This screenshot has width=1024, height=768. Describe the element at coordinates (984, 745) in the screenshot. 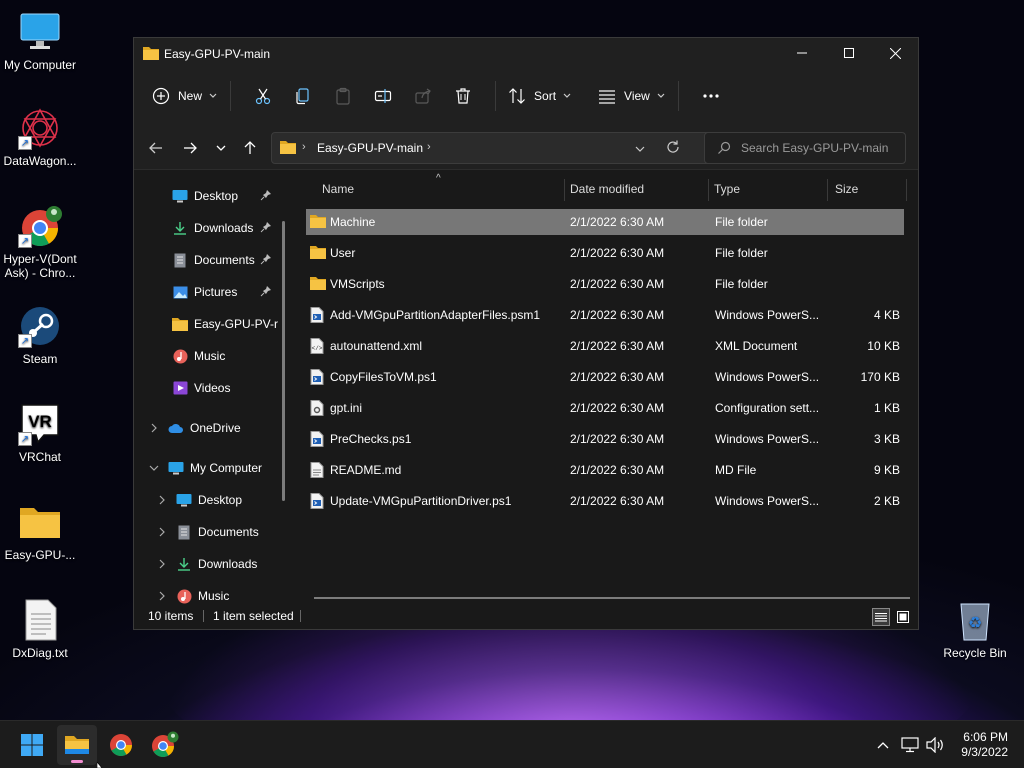

I see `clock-button: 6:06 PM 9/3/2022` at that location.